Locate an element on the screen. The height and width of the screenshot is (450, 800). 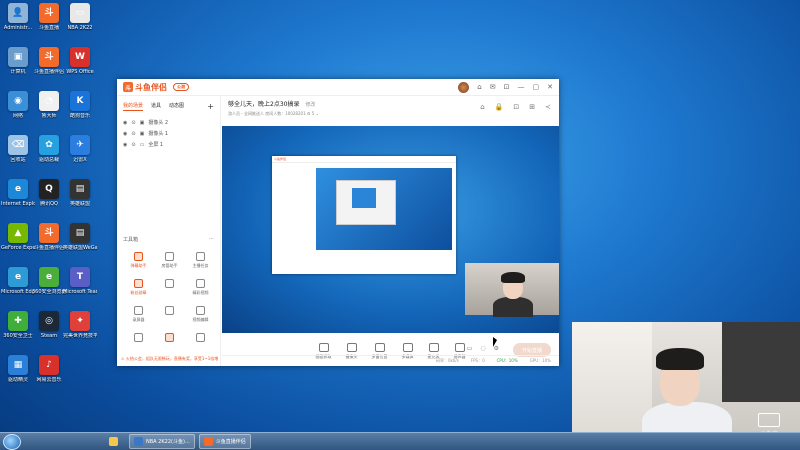
notice-text: ⚠ 火热公会，组队无限畅玩，直播有奖，享受1~1倍增 is located at coordinates (169, 358).